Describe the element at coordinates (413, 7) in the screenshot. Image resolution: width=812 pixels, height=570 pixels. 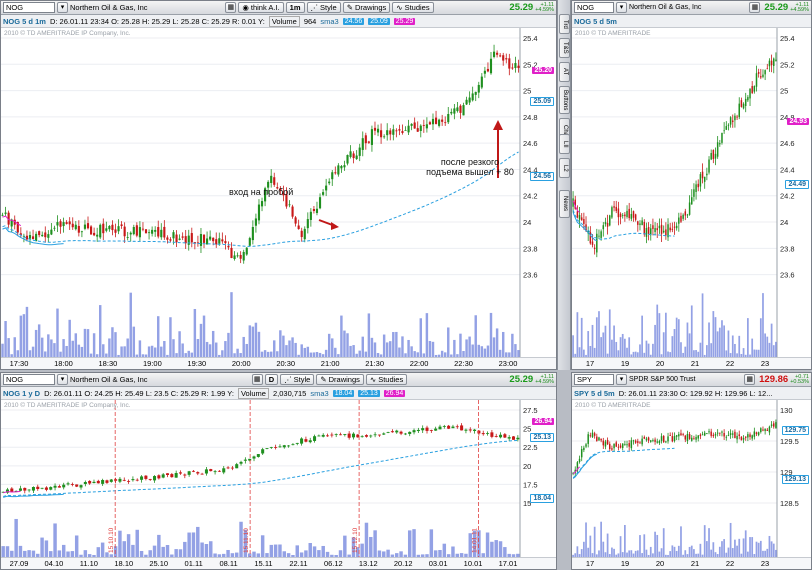
I see `studies-button: ∿ Studies` at that location.